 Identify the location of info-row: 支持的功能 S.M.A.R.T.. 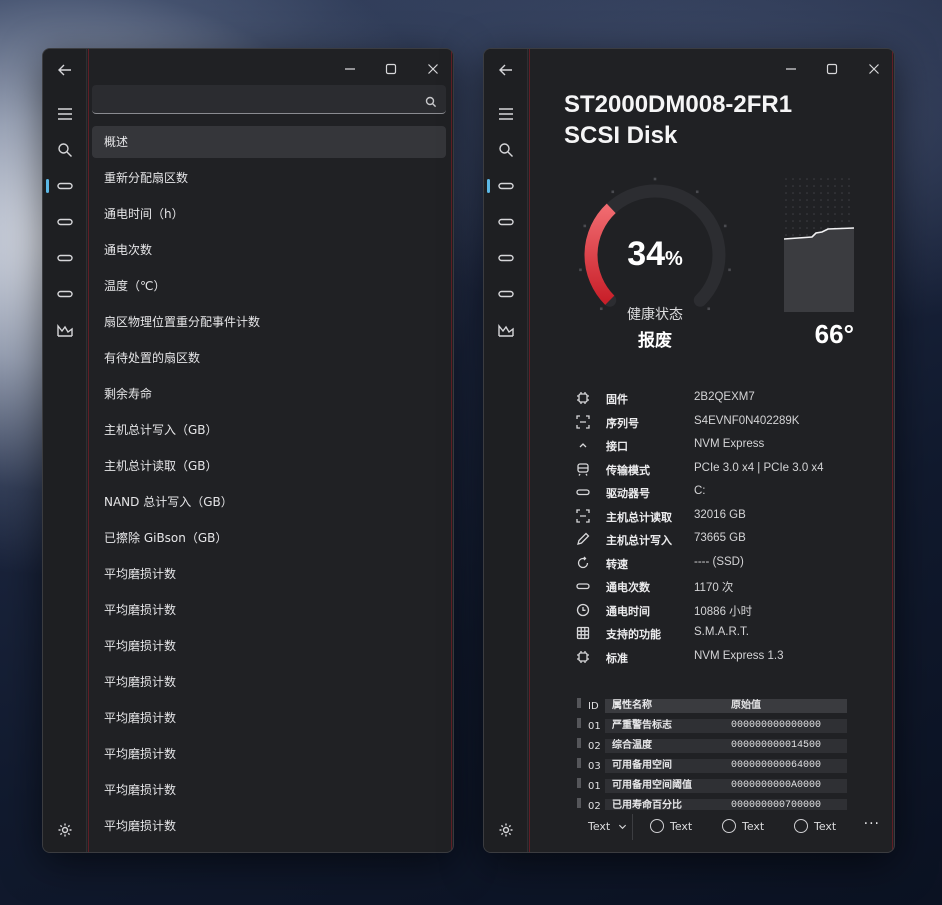
(726, 634).